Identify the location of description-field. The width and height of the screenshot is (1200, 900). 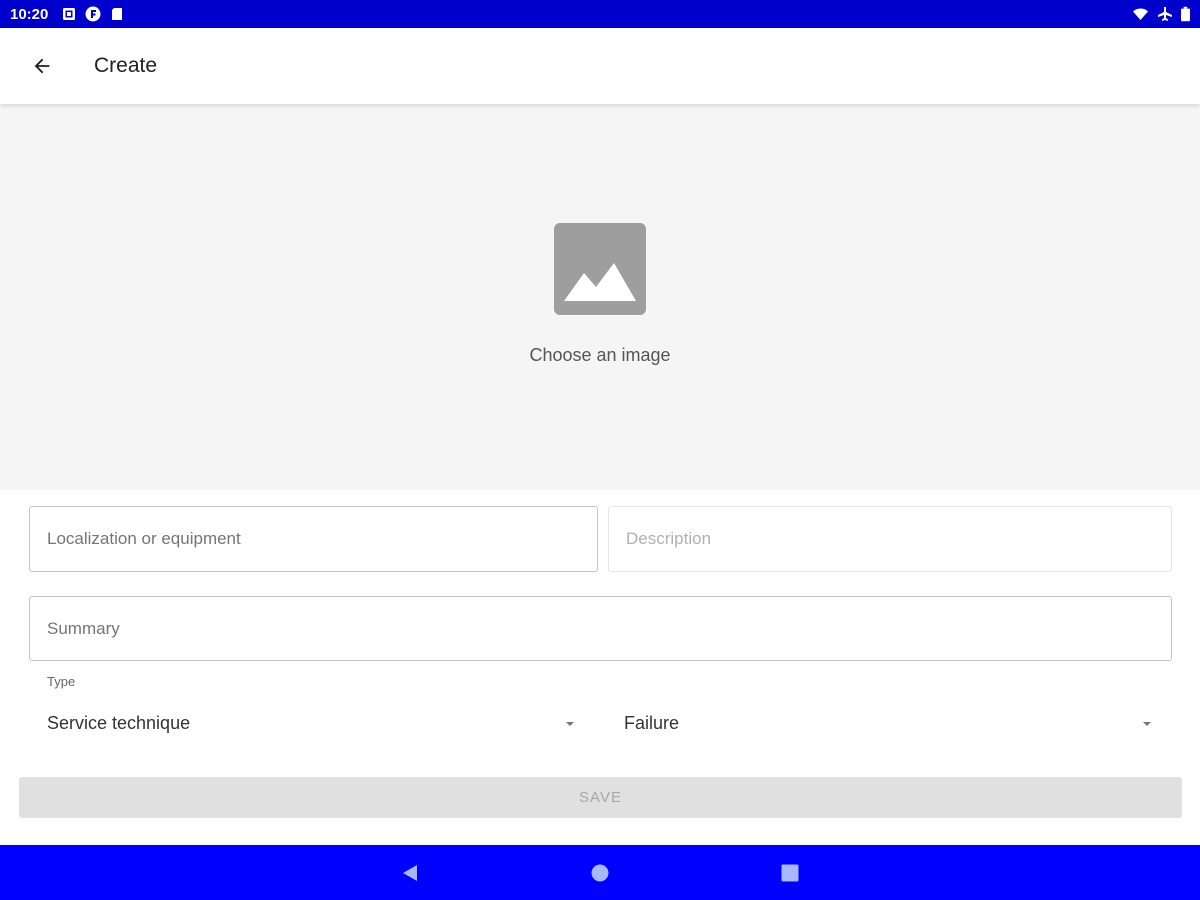
(890, 539).